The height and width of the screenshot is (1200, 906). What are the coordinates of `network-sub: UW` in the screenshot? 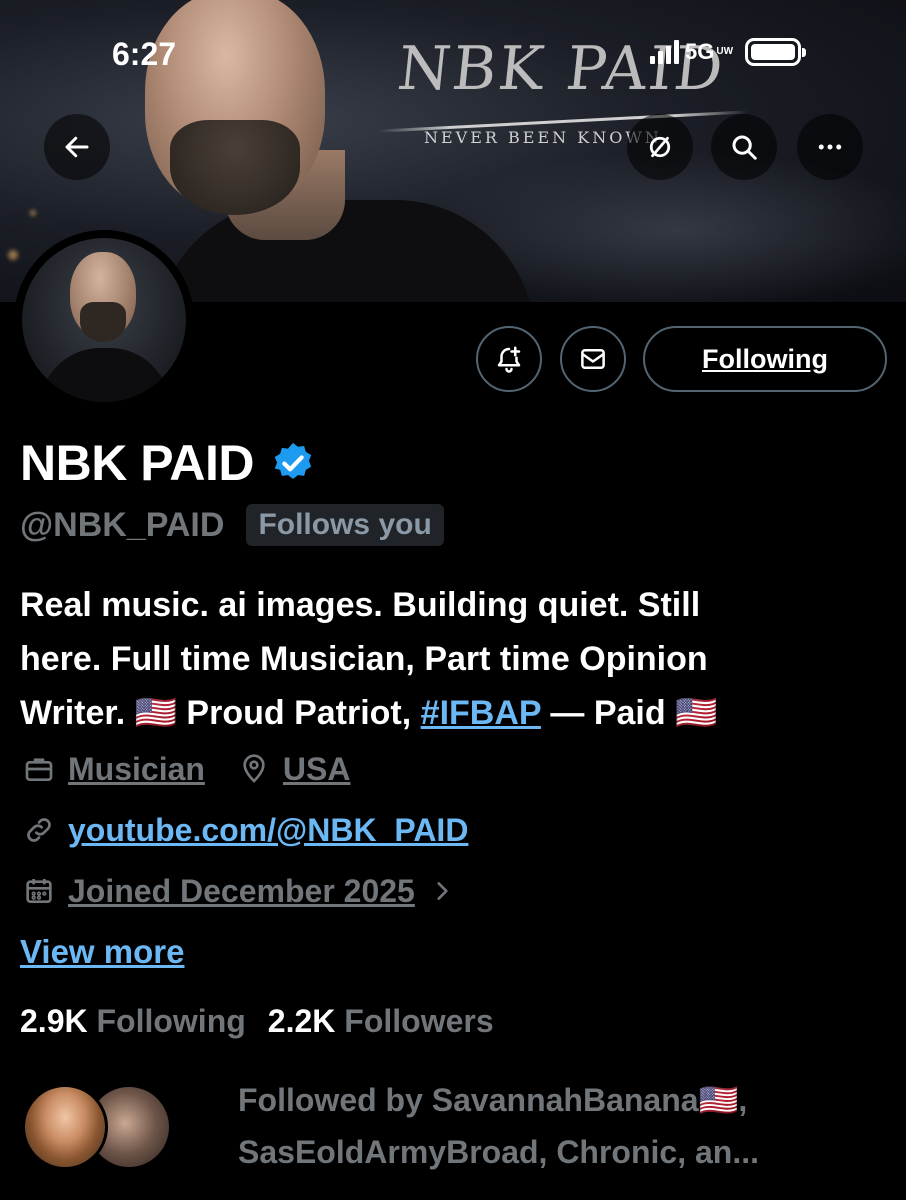 It's located at (725, 51).